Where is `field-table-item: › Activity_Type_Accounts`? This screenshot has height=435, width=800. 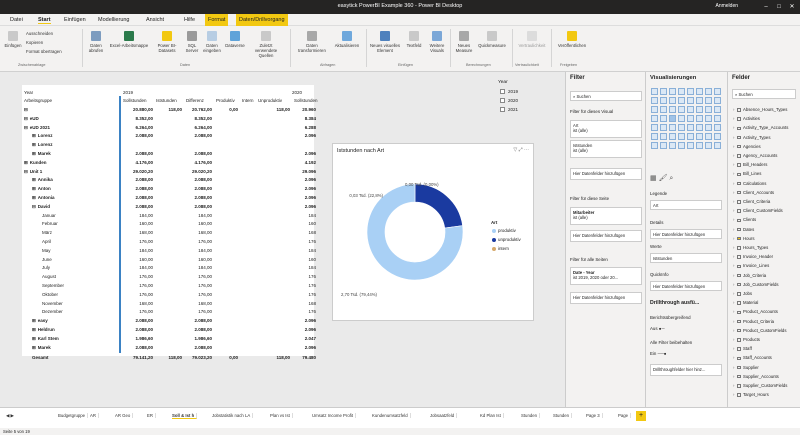 field-table-item: › Activity_Type_Accounts is located at coordinates (760, 127).